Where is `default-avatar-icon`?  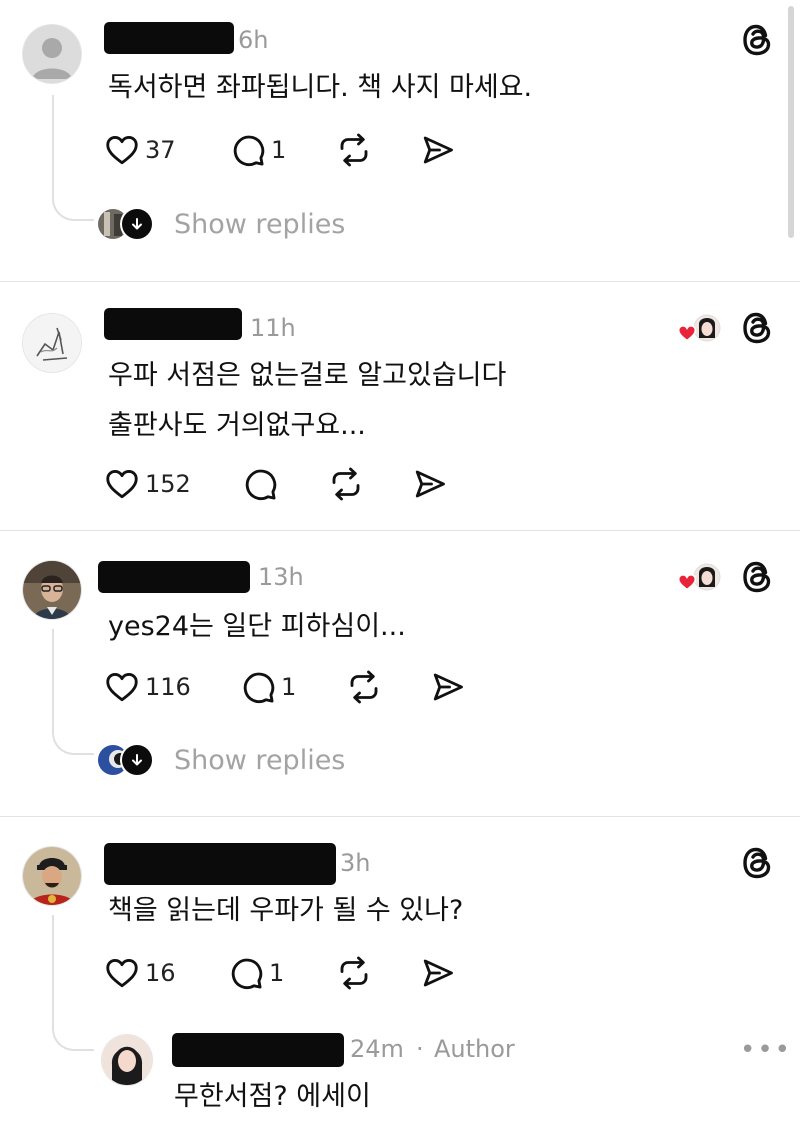
default-avatar-icon is located at coordinates (52, 54).